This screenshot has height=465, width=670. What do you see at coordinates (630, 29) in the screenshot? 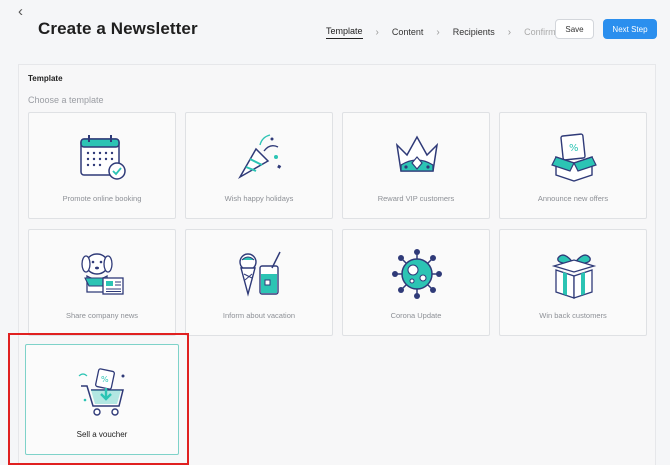
I see `next-step-button: Next Step` at bounding box center [630, 29].